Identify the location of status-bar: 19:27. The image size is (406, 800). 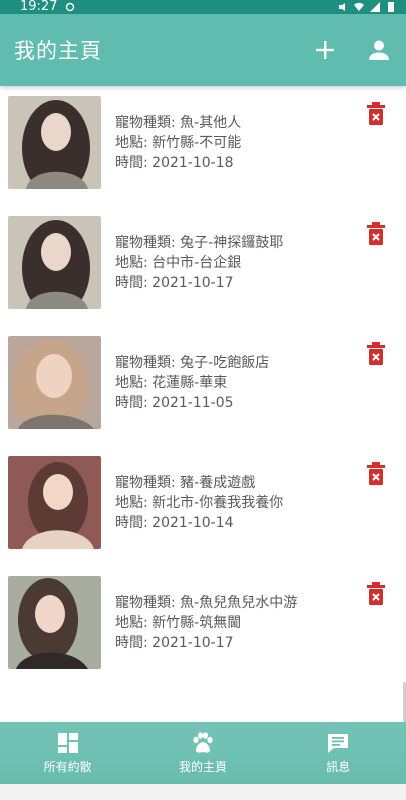
(203, 7).